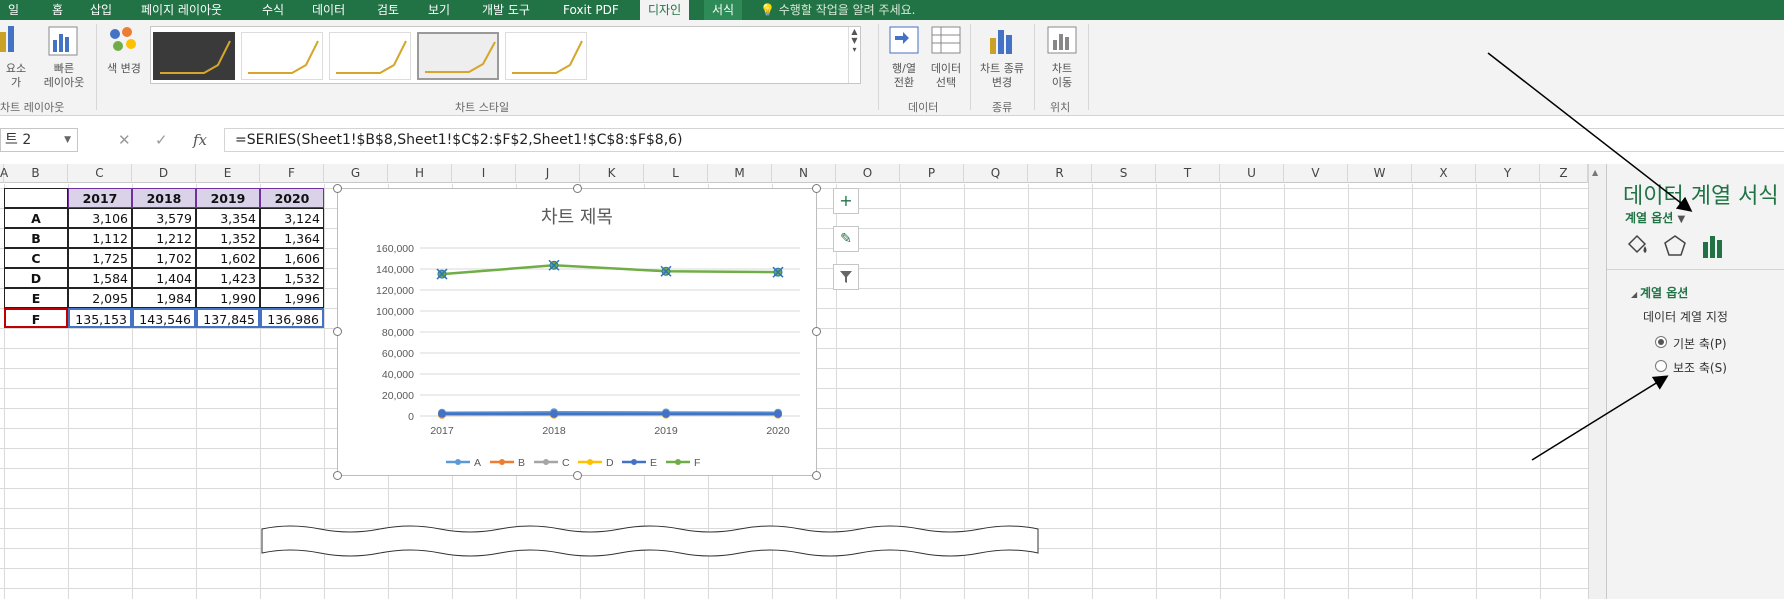 This screenshot has height=599, width=1784. I want to click on column-header-b: B, so click(36, 173).